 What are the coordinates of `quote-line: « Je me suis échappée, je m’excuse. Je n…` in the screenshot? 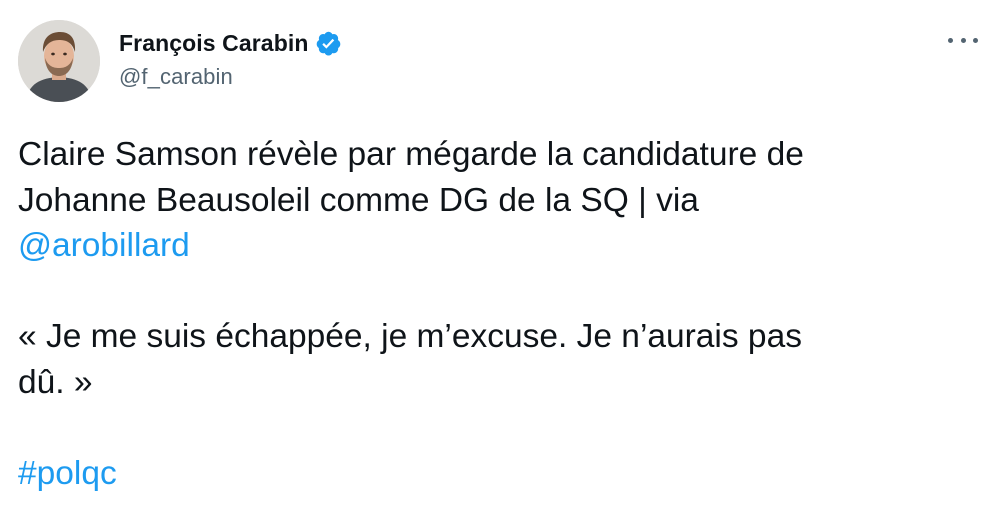 It's located at (410, 336).